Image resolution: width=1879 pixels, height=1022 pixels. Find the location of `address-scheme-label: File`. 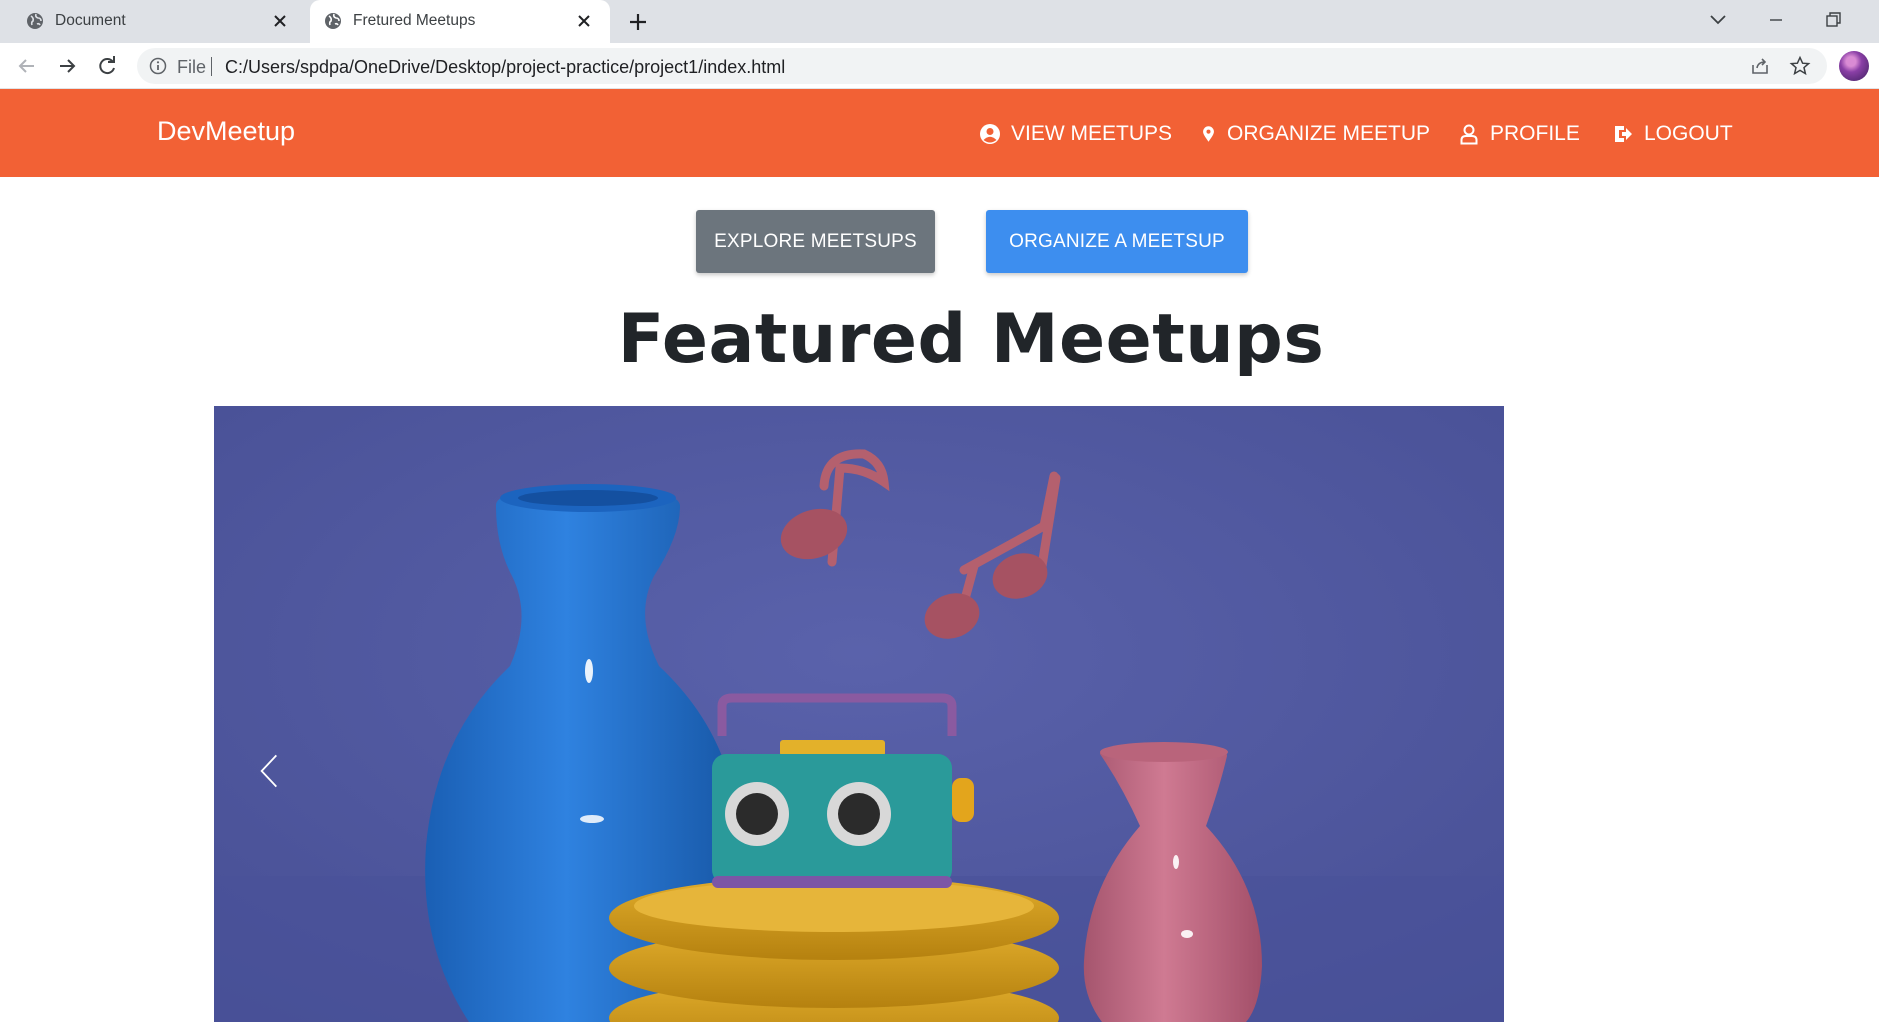

address-scheme-label: File is located at coordinates (192, 67).